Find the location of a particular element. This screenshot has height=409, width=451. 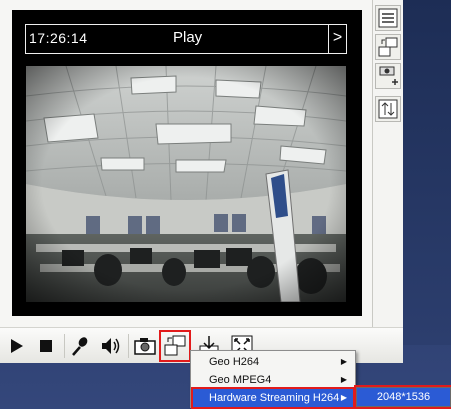

menu-item-label: Hardware Streaming H264 is located at coordinates (274, 398).